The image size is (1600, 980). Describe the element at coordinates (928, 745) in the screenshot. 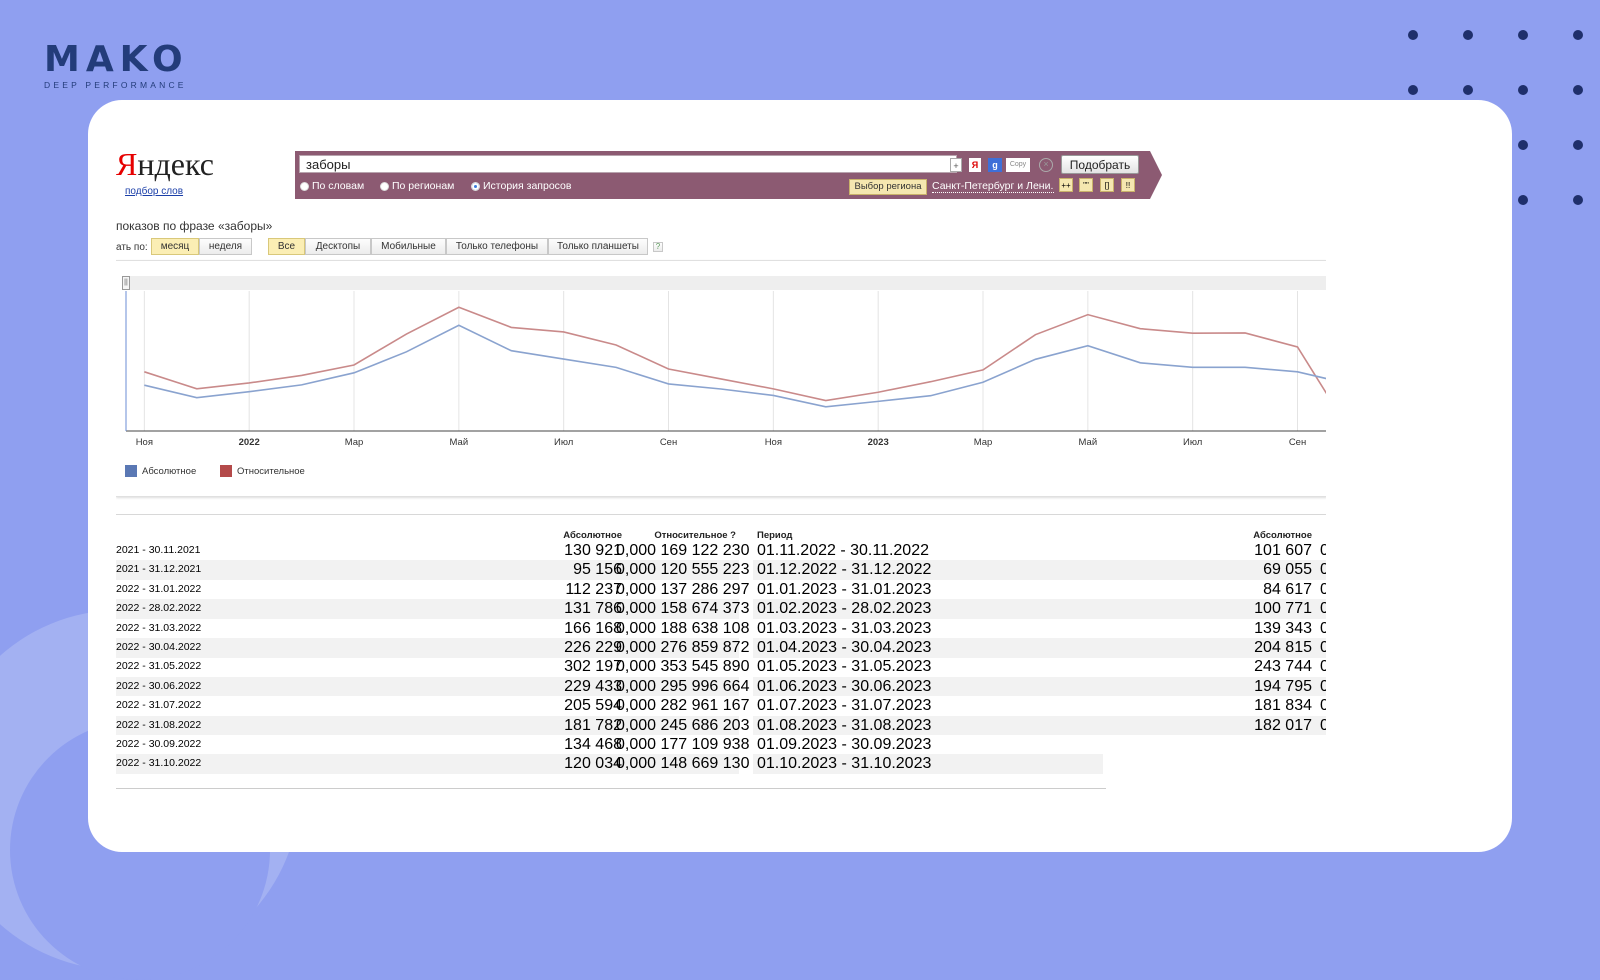

I see `table-row: 01.09.2023 - 30.09.2023` at that location.